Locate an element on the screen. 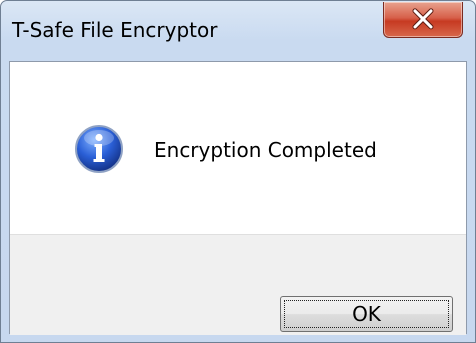 This screenshot has height=343, width=476. ok-button-label: OK is located at coordinates (366, 314).